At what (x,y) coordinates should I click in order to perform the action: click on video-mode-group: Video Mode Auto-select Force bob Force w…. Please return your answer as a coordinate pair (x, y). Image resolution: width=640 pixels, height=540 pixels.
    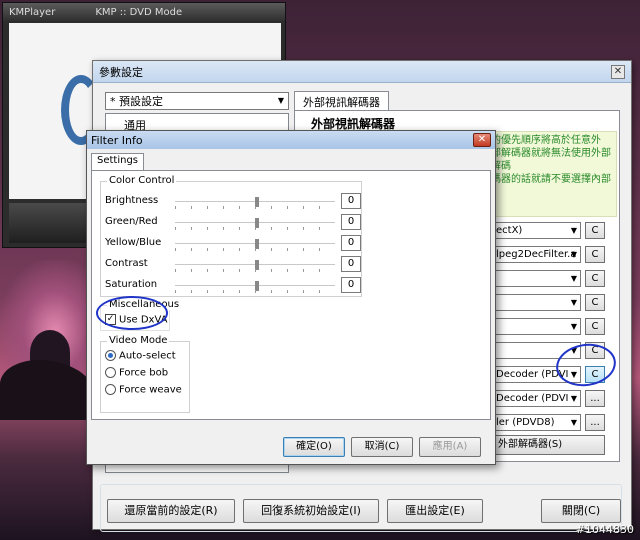
    Looking at the image, I should click on (145, 374).